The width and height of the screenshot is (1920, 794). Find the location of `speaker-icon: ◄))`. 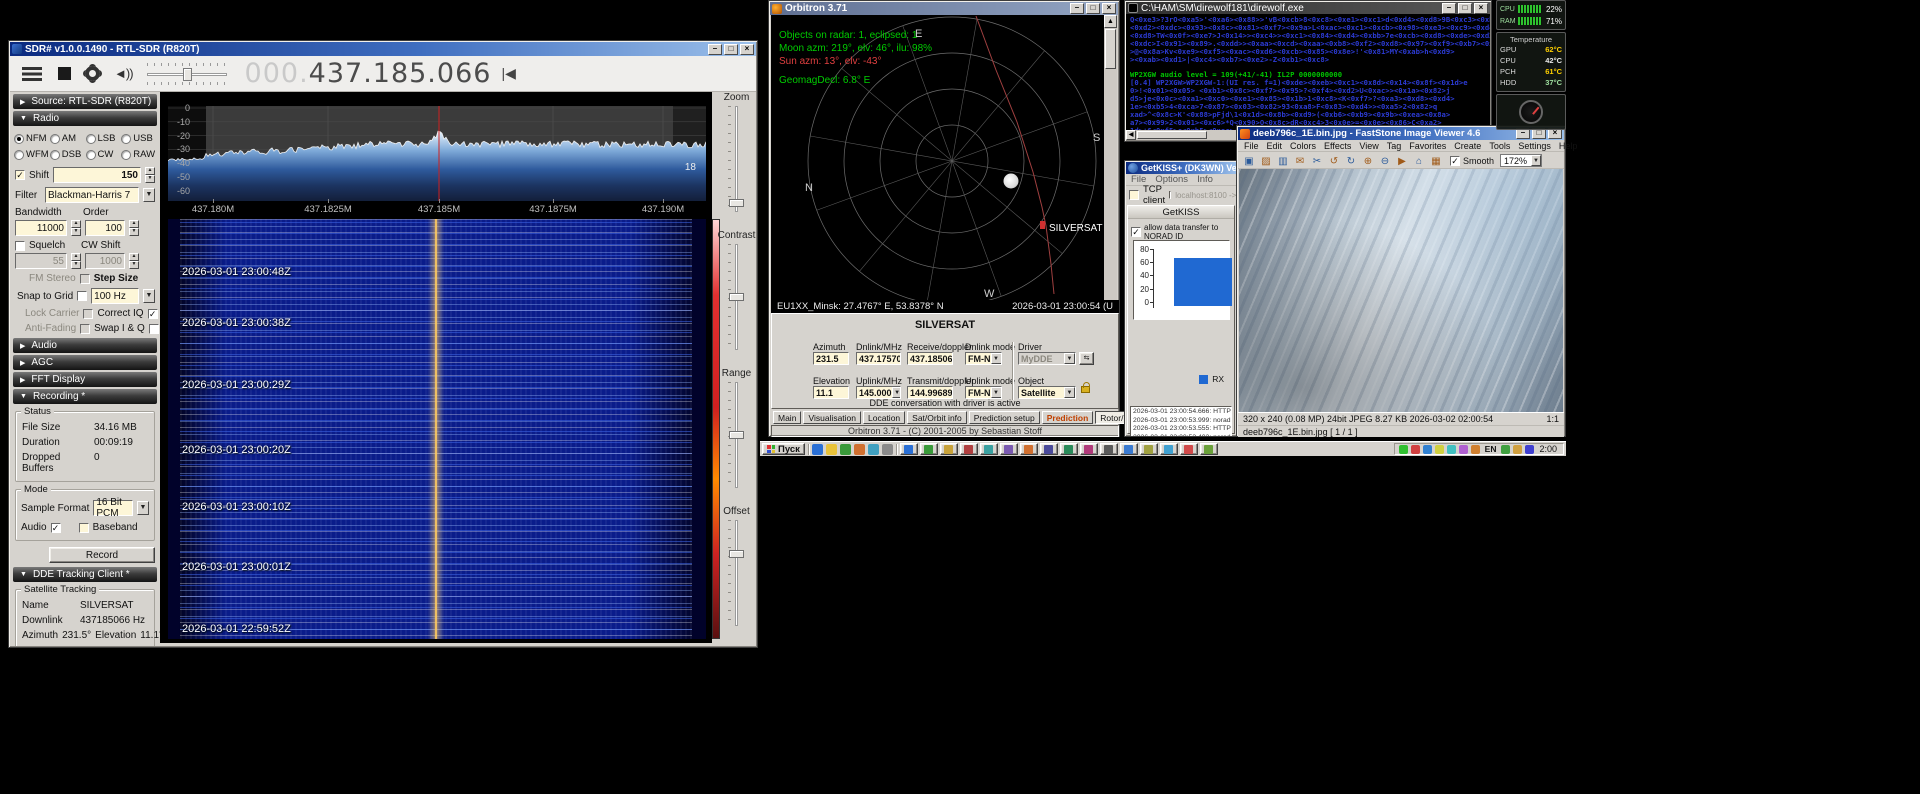

speaker-icon: ◄)) is located at coordinates (124, 73).